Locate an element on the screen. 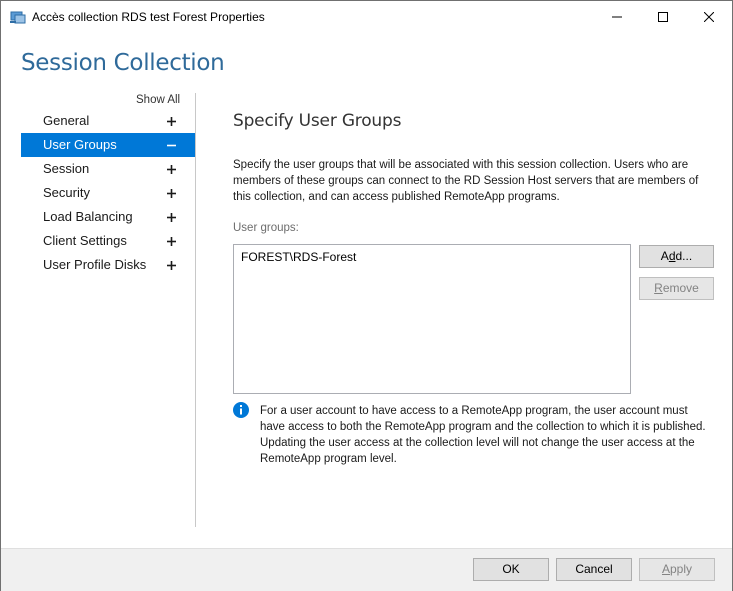 This screenshot has width=733, height=591. add-label-accel: d is located at coordinates (672, 256).